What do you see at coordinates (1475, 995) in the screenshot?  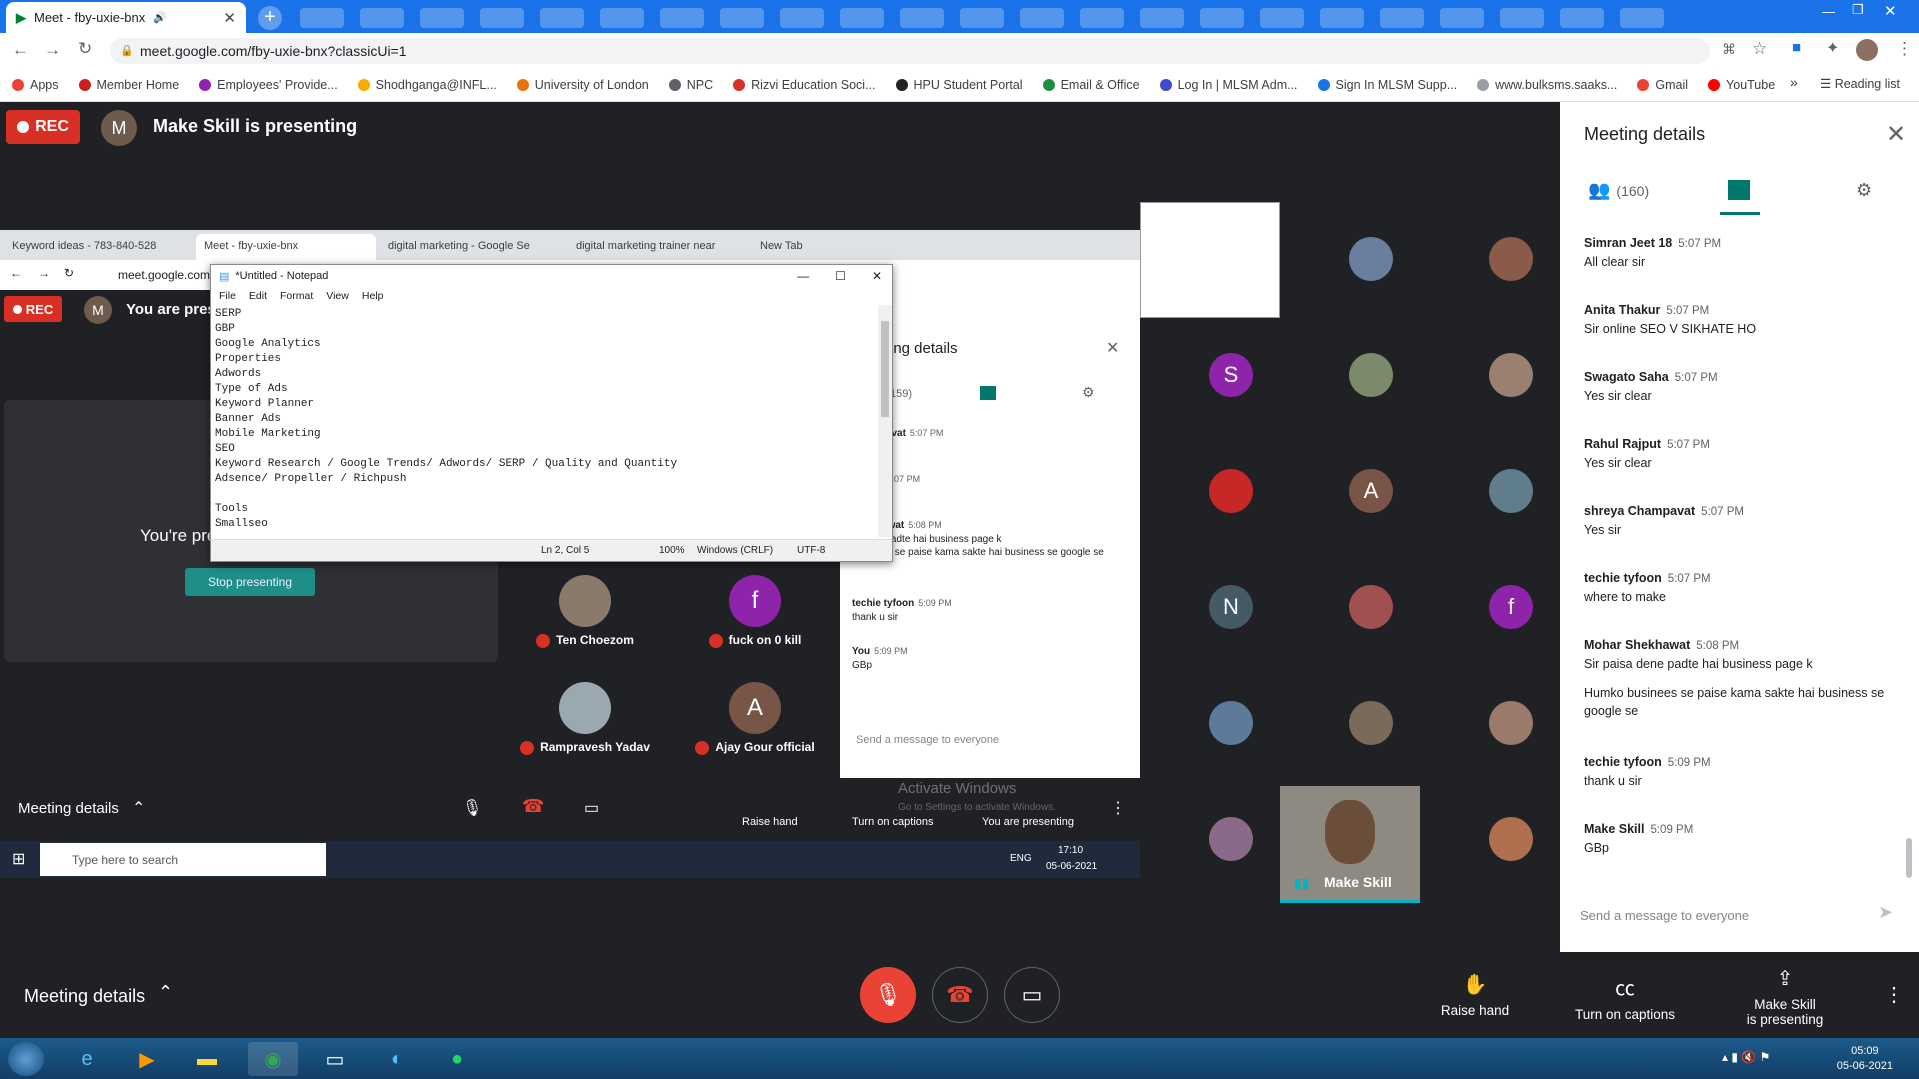 I see `raise-hand-button: ✋ Raise hand` at bounding box center [1475, 995].